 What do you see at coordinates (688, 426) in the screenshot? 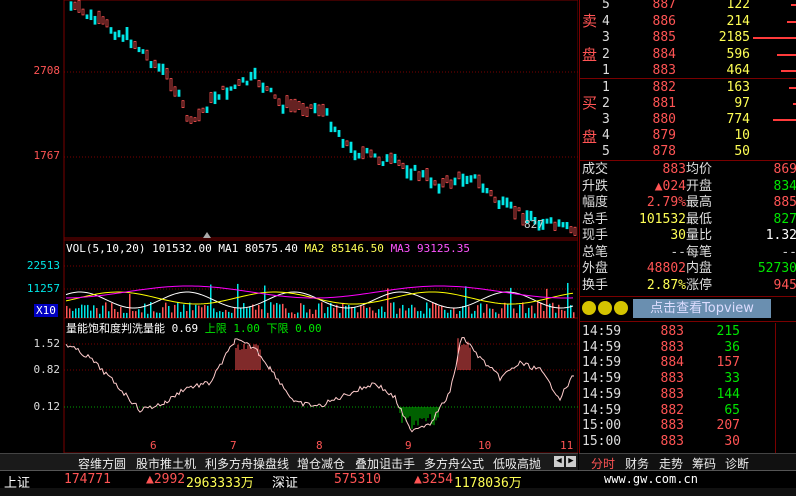
I see `trade-row: 15:00 883 207` at bounding box center [688, 426].